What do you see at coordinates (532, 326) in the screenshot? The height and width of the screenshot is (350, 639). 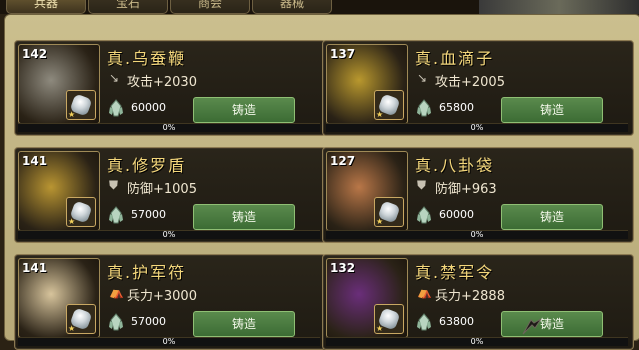 I see `game-cursor-icon` at bounding box center [532, 326].